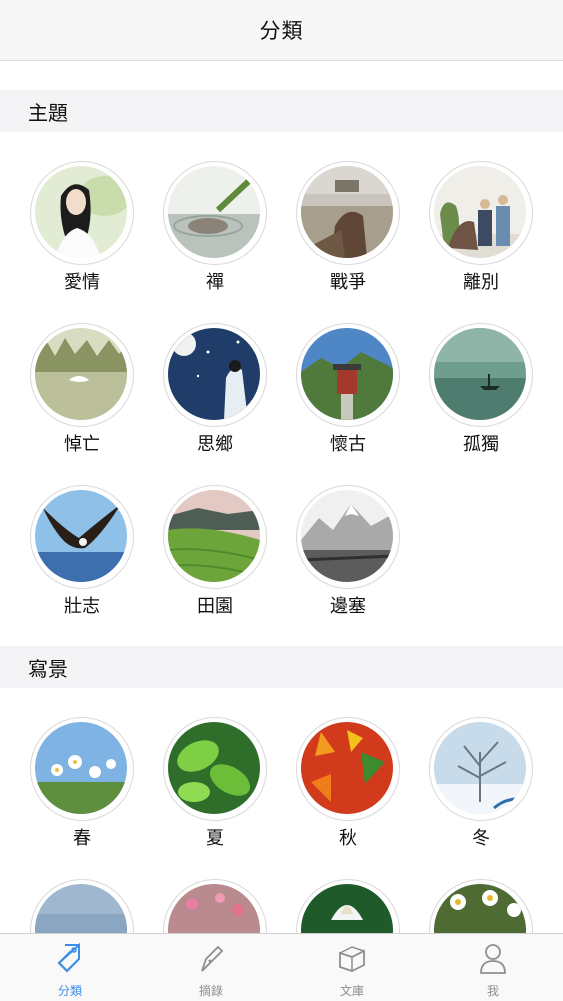 Image resolution: width=563 pixels, height=1001 pixels. Describe the element at coordinates (214, 374) in the screenshot. I see `homesick-thumbnail` at that location.